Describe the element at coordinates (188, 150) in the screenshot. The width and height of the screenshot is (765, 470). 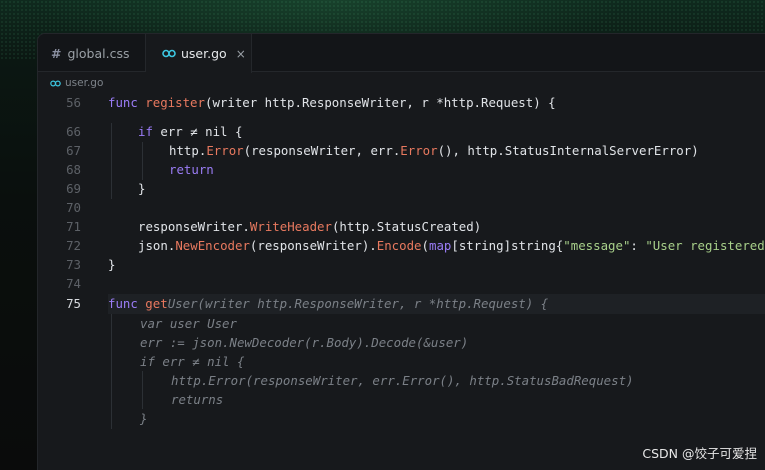
I see `code-text: http.` at that location.